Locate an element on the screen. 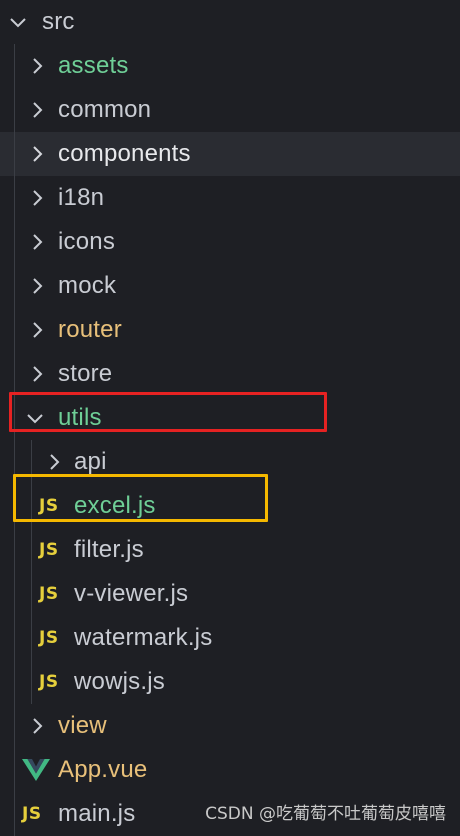 Image resolution: width=460 pixels, height=836 pixels. tree-item-v-viewer-js: JS v-viewer.js is located at coordinates (230, 594).